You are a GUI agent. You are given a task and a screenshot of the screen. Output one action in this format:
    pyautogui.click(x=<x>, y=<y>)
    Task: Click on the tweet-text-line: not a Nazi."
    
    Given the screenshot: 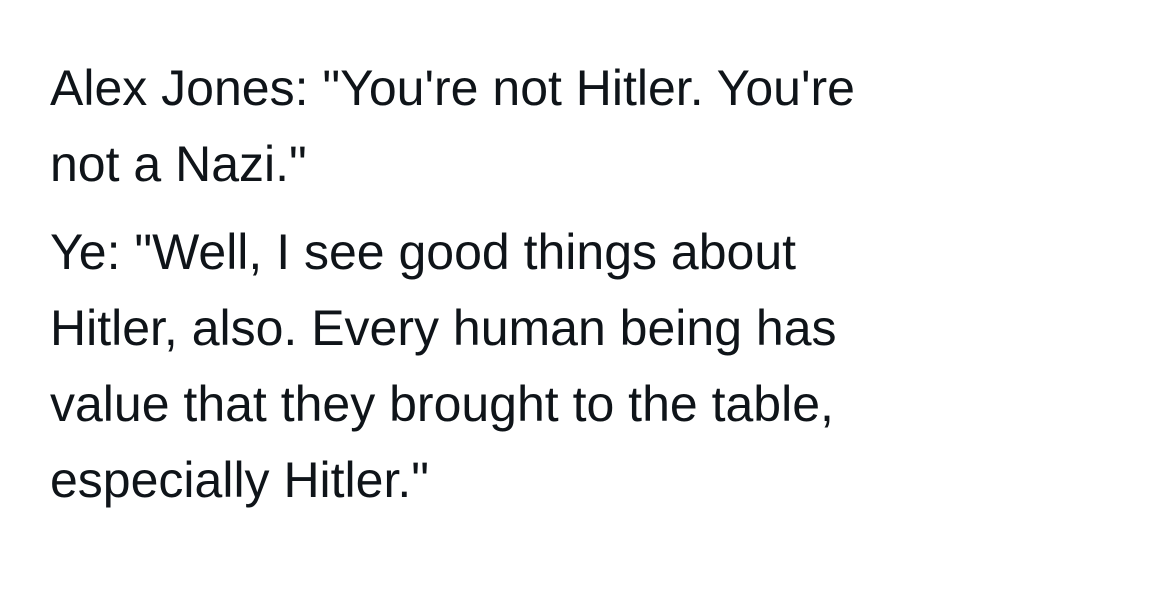 What is the action you would take?
    pyautogui.click(x=178, y=164)
    